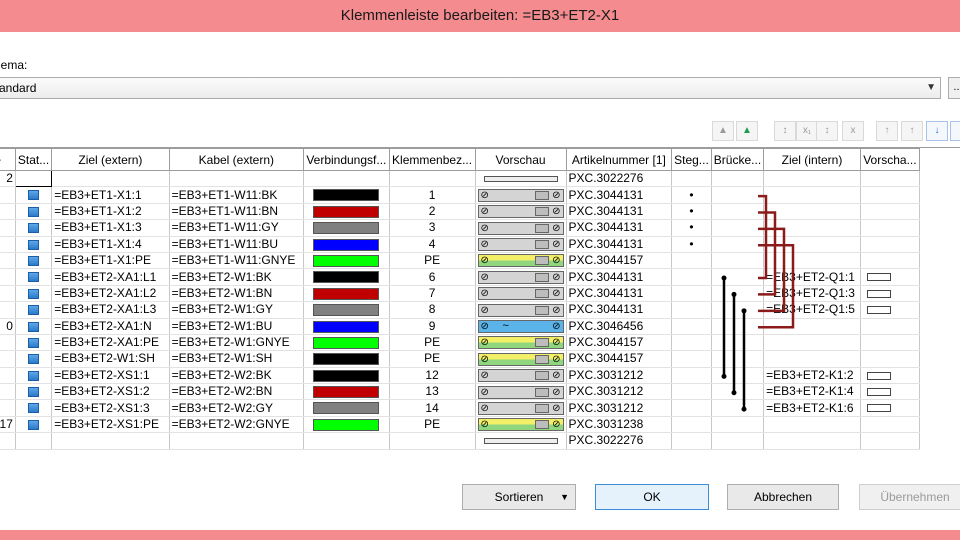 This screenshot has height=540, width=960. I want to click on cell-klemmenbez: 3, so click(432, 228).